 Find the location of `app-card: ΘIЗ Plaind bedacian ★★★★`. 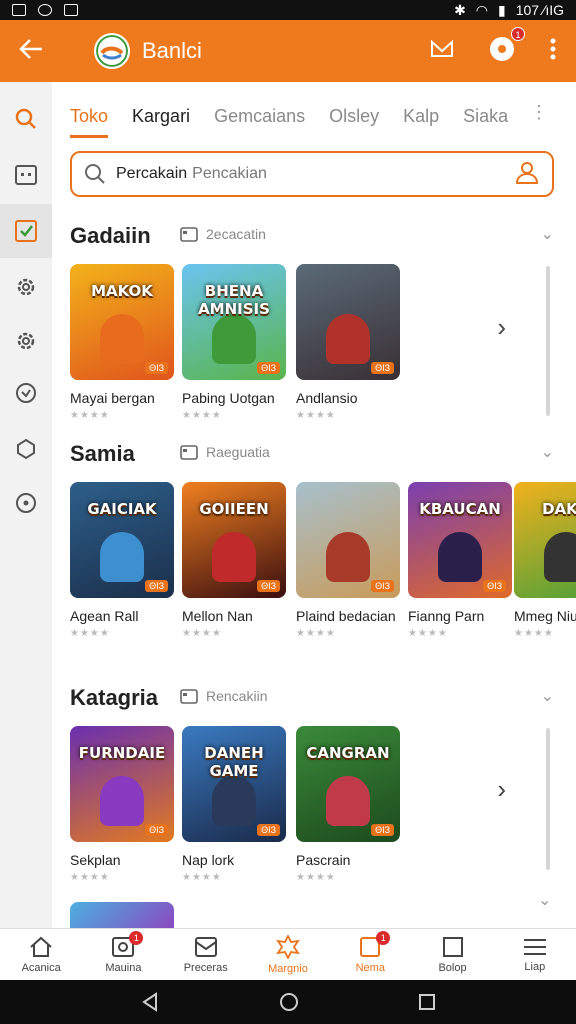

app-card: ΘIЗ Plaind bedacian ★★★★ is located at coordinates (348, 560).